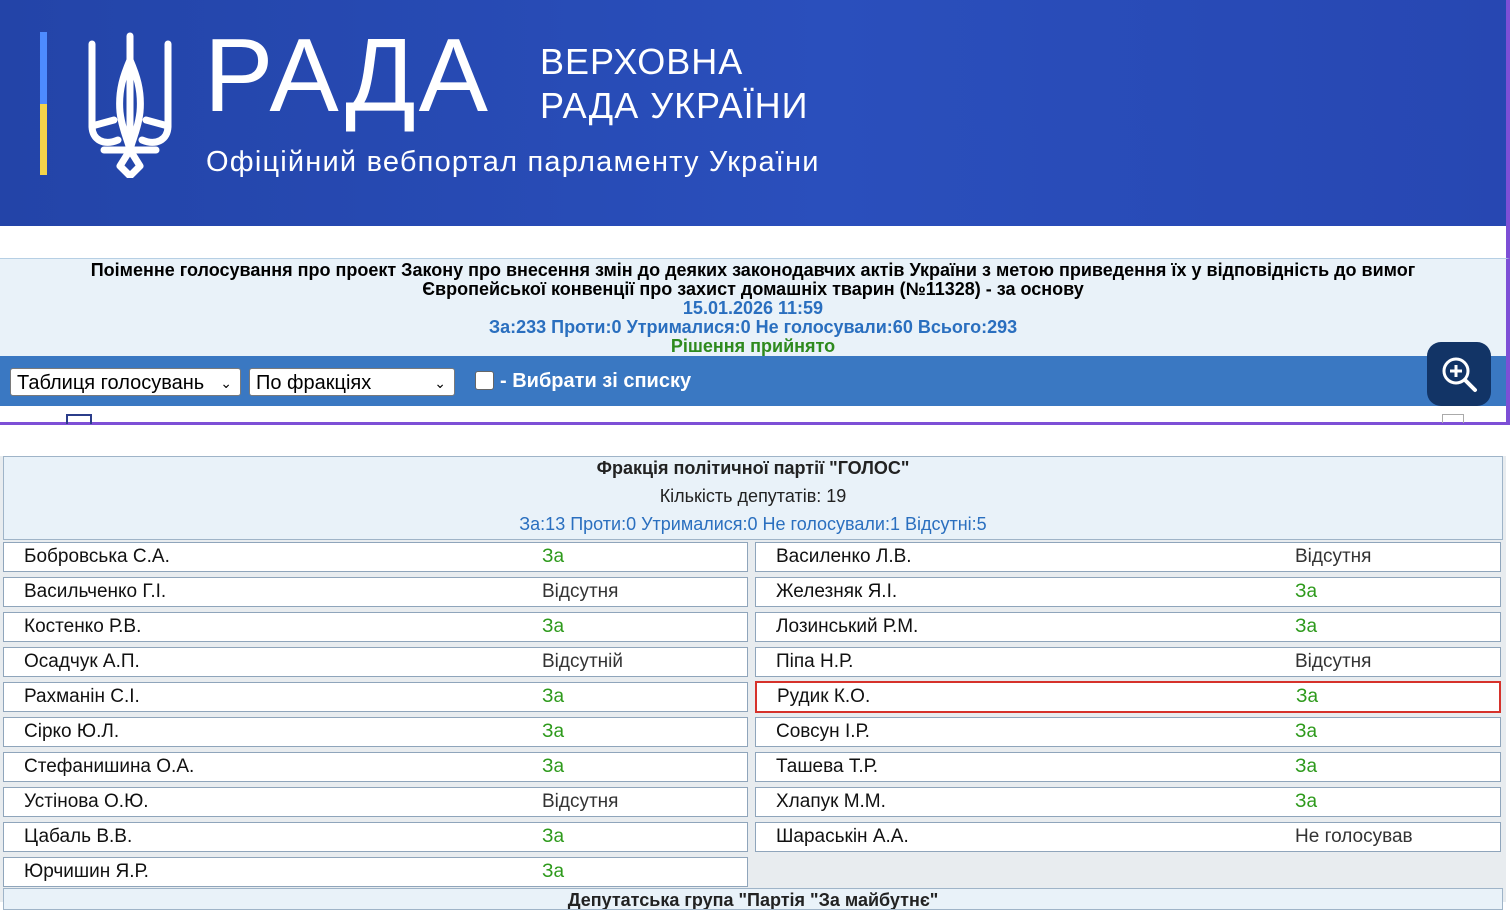  Describe the element at coordinates (82, 661) in the screenshot. I see `deputy-name: Осадчук А.П.` at that location.